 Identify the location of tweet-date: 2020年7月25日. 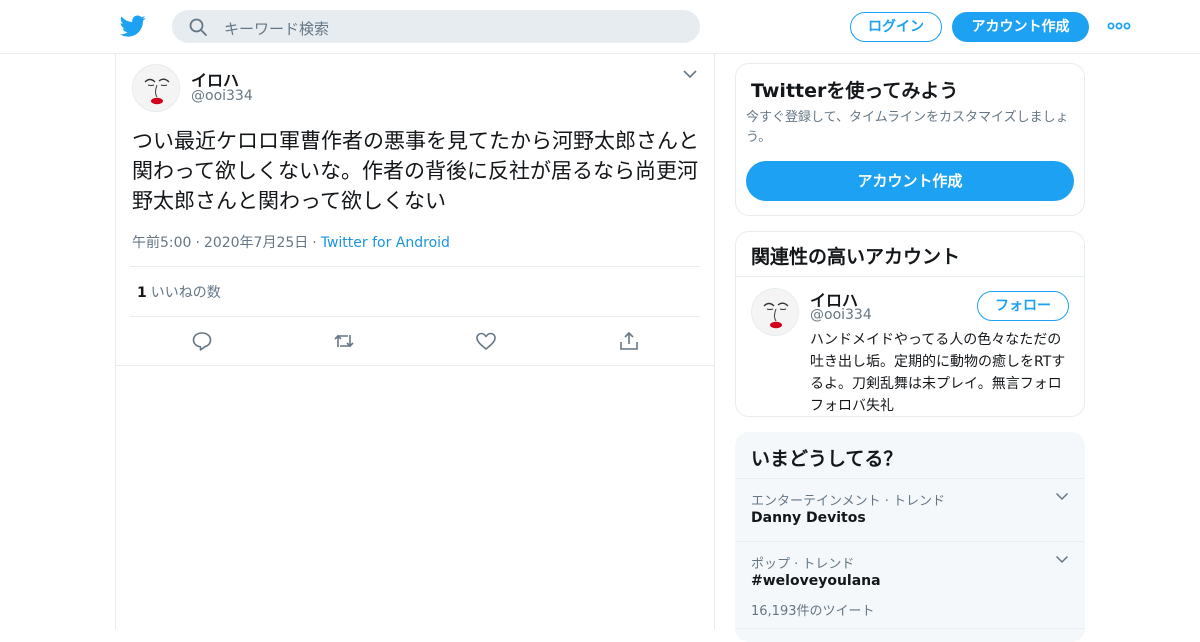
(256, 243).